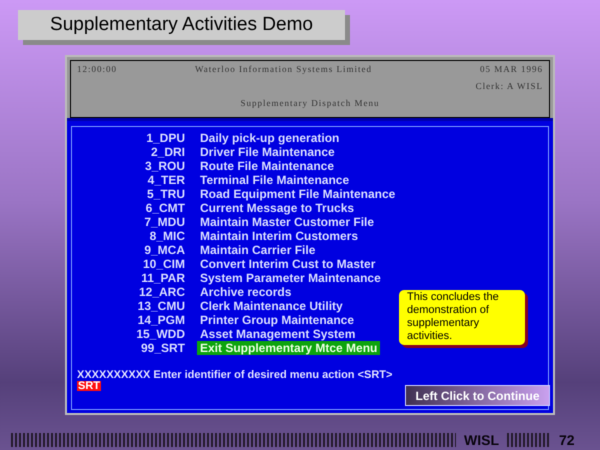 The height and width of the screenshot is (450, 600). Describe the element at coordinates (165, 208) in the screenshot. I see `menu-code: 6_CMT` at that location.